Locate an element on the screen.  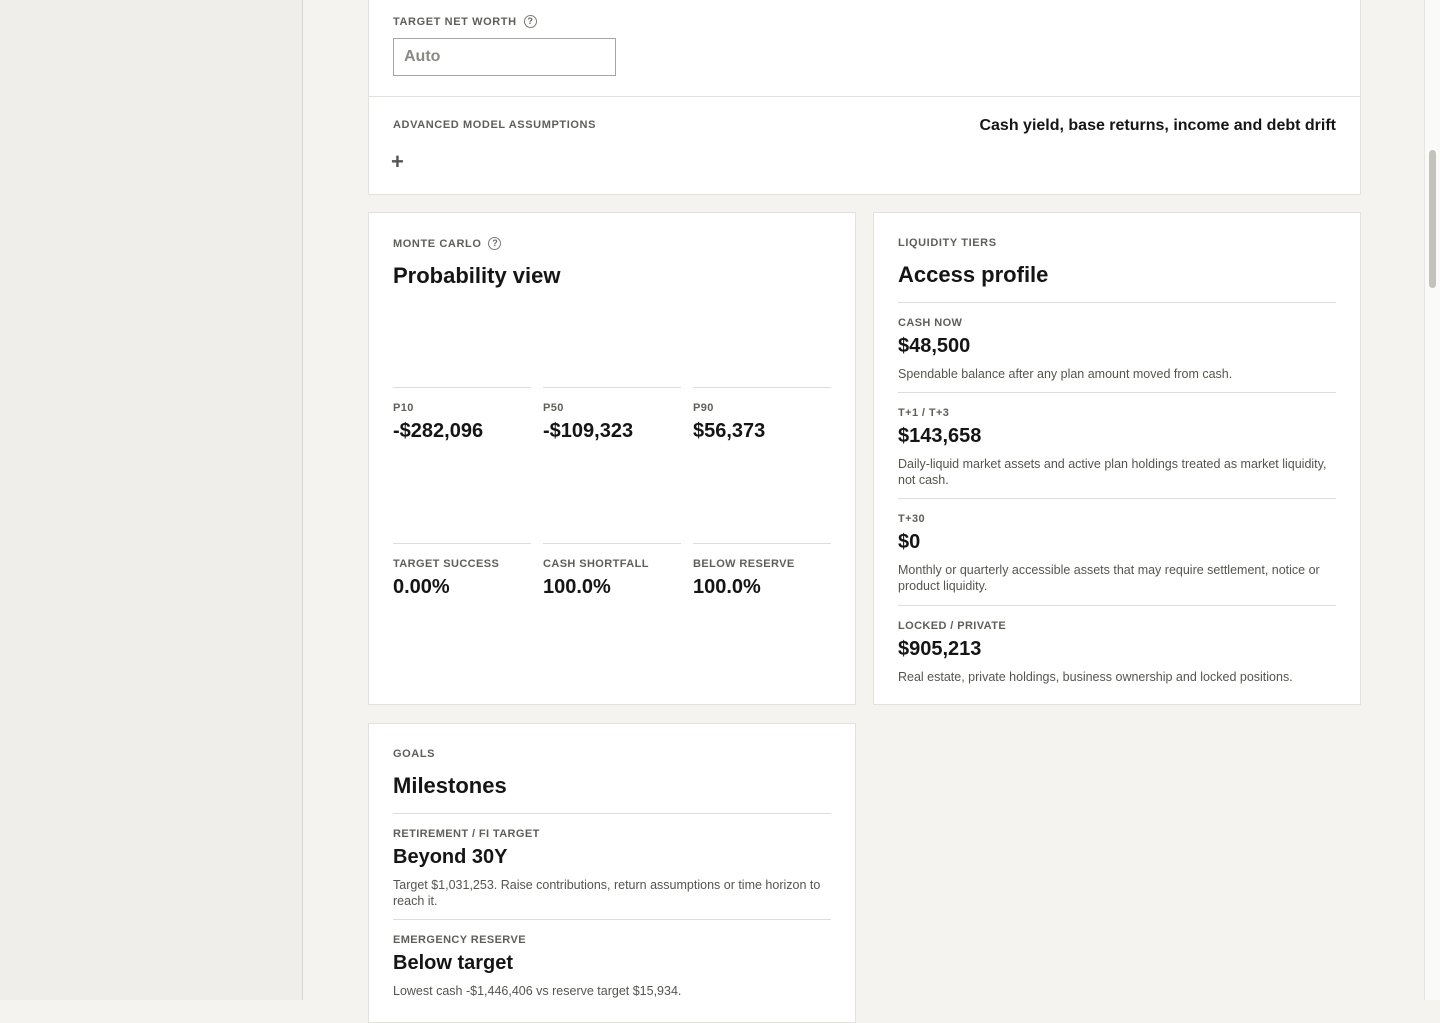
tier-value: $905,213 is located at coordinates (940, 649).